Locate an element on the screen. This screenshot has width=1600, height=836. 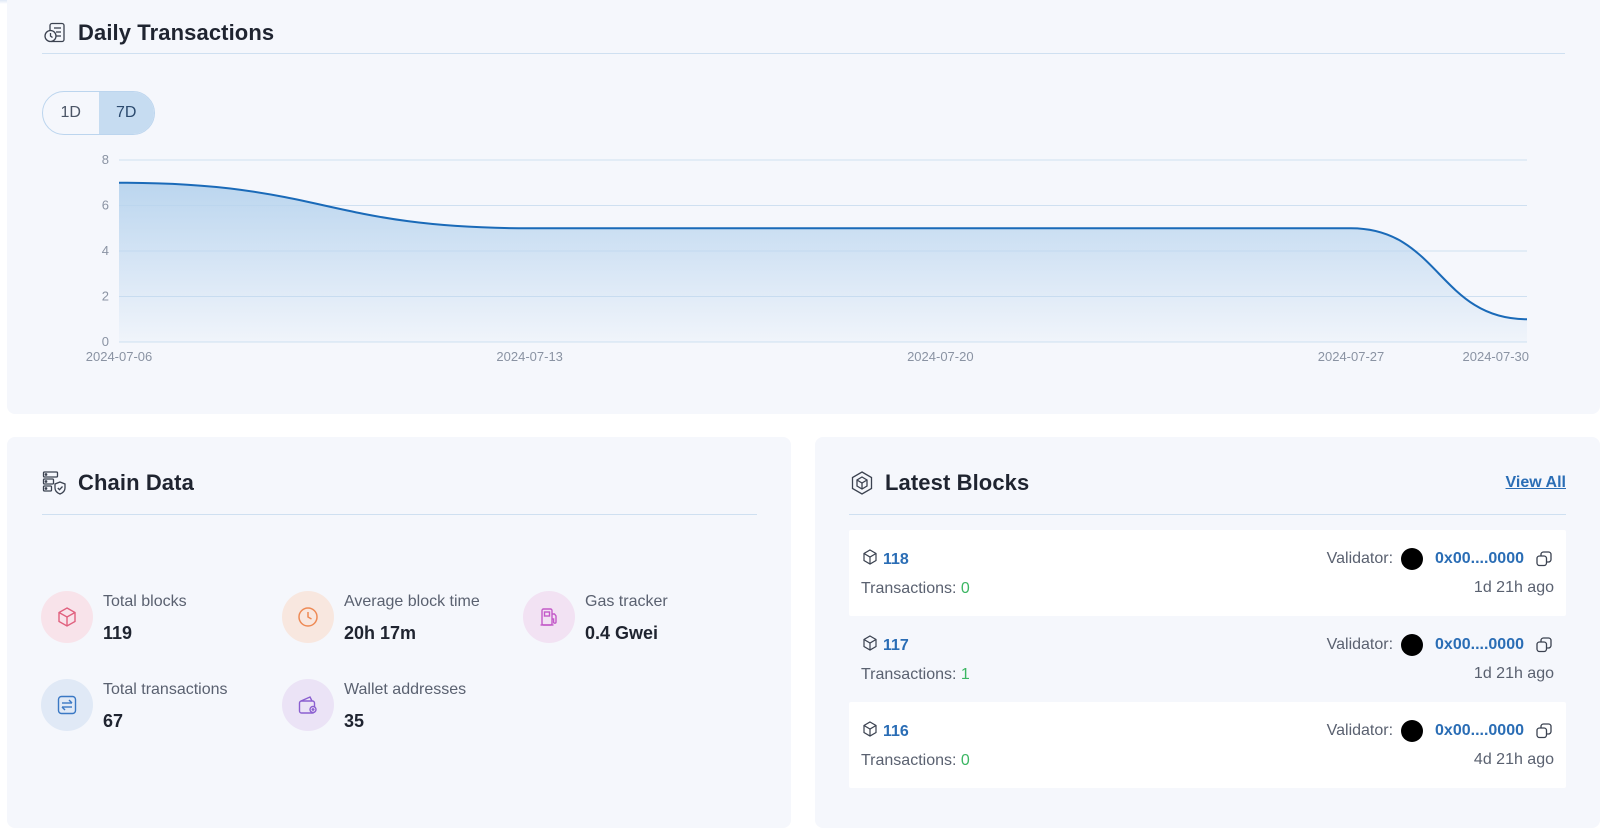
stat-wallet-addresses: Wallet addresses 35 is located at coordinates (374, 704).